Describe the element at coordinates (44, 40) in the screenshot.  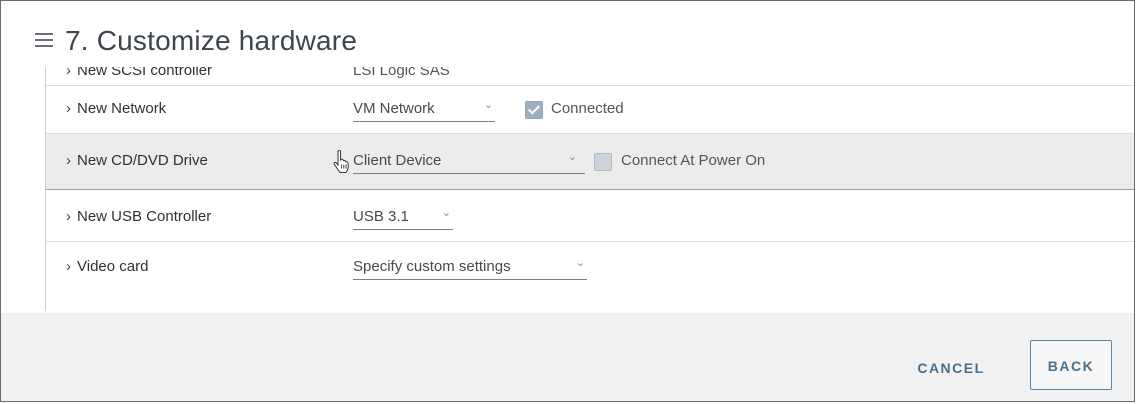
I see `hamburger-menu-icon` at that location.